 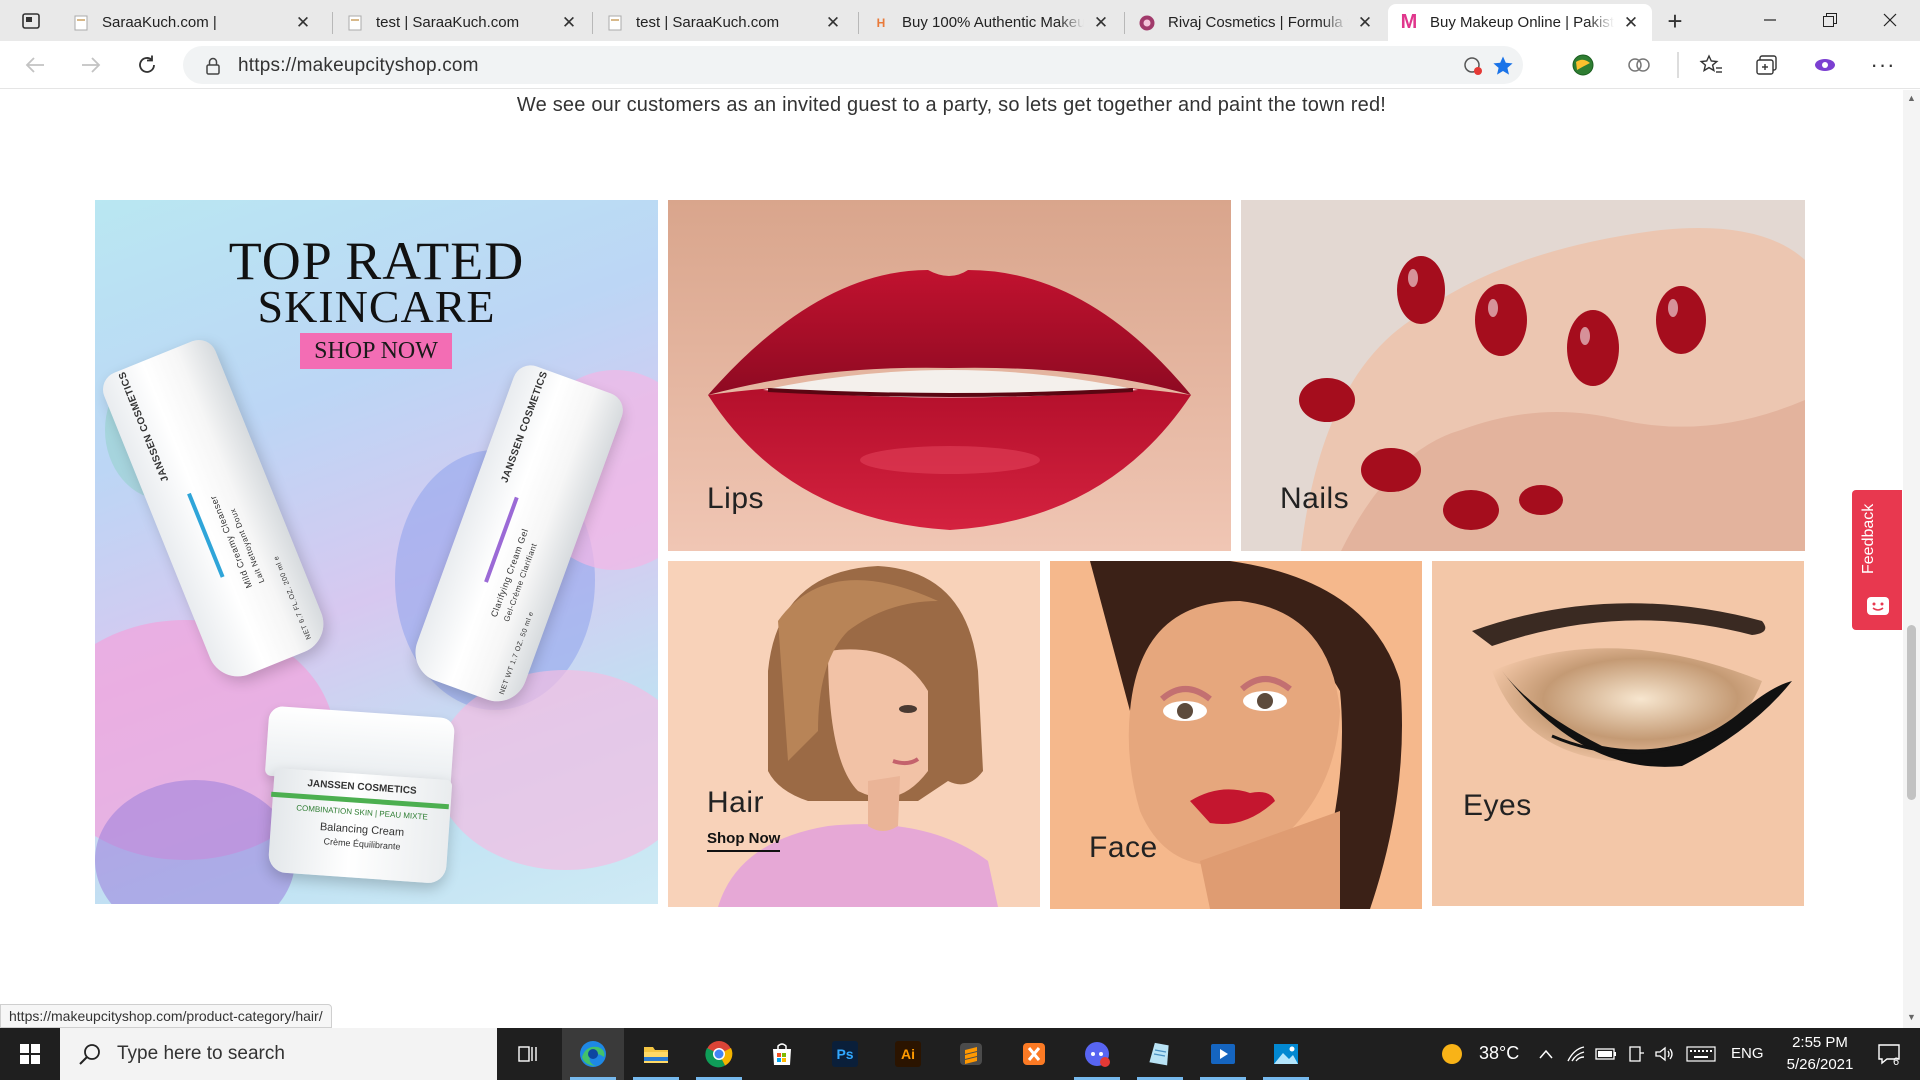 I want to click on category-label-face: Face, so click(x=1123, y=847).